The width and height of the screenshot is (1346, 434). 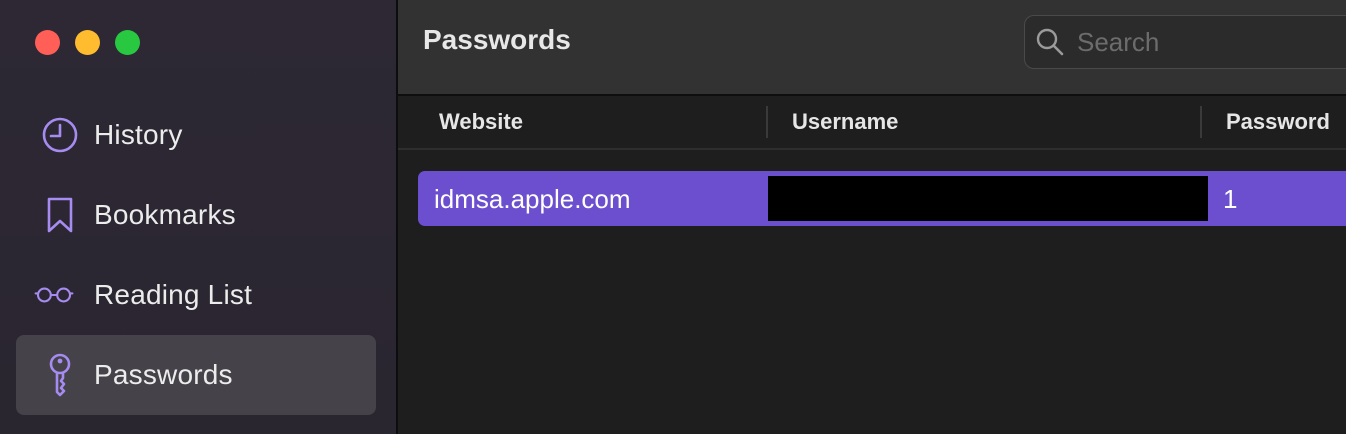 I want to click on sidebar-item-passwords: Passwords, so click(x=196, y=375).